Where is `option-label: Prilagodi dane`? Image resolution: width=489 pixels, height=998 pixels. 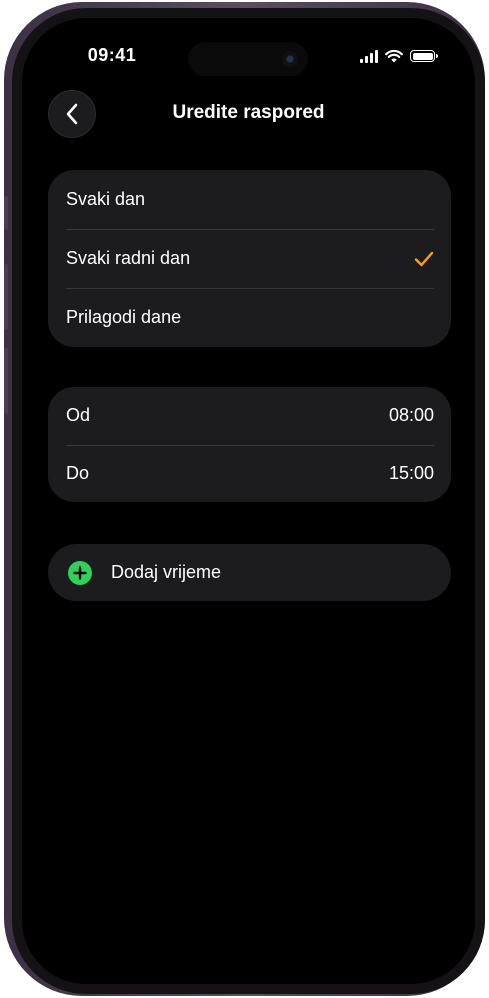
option-label: Prilagodi dane is located at coordinates (124, 317).